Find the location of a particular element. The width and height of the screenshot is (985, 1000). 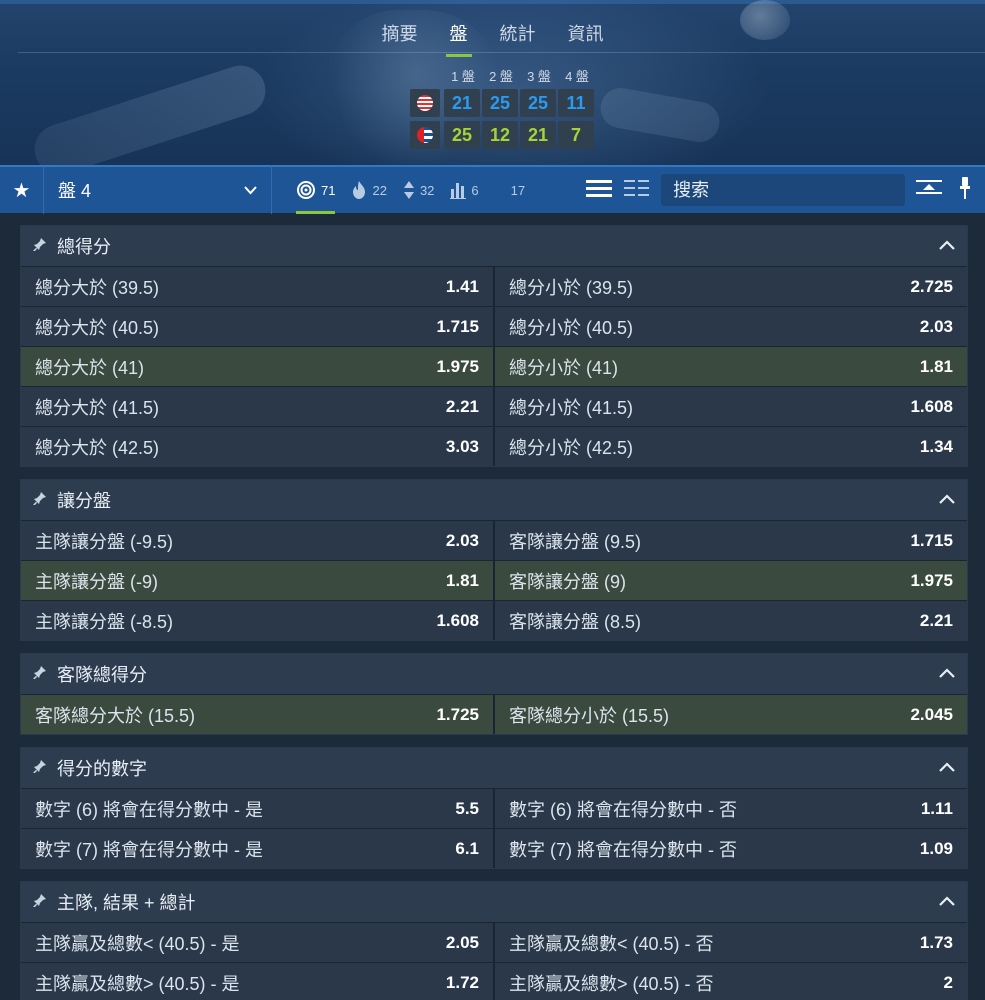

scoreboard: 1 盤 2 盤 3 盤 4 盤 21 25 25 11 25 12 21 7 is located at coordinates (503, 107).